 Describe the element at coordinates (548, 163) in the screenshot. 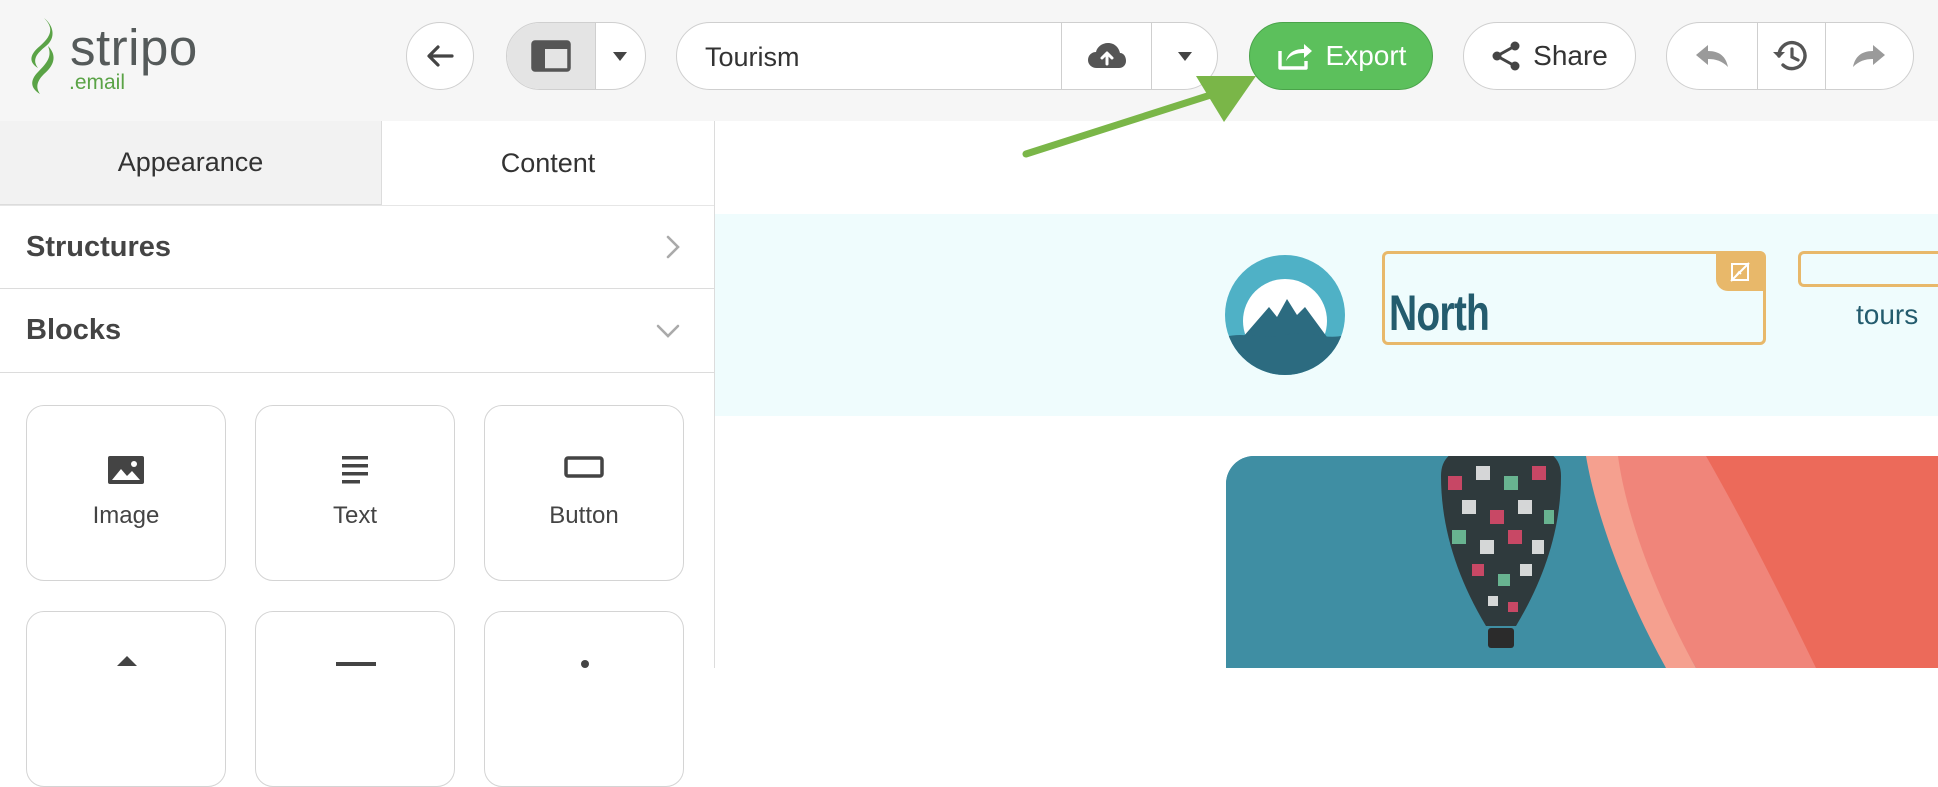

I see `tab-content: Content` at that location.